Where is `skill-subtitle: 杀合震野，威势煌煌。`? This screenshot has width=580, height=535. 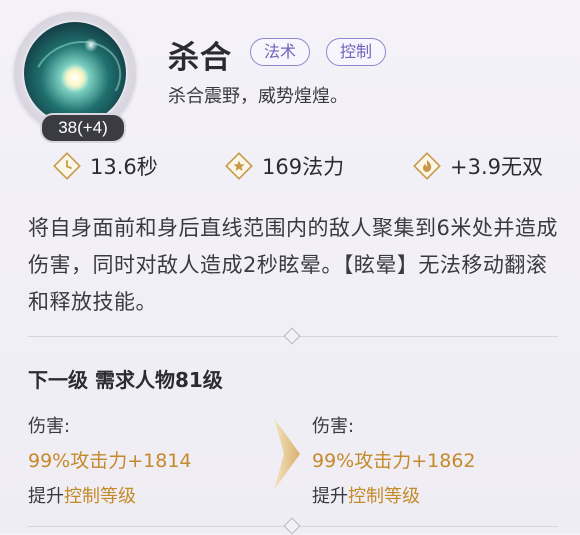
skill-subtitle: 杀合震野，威势煌煌。 is located at coordinates (258, 96).